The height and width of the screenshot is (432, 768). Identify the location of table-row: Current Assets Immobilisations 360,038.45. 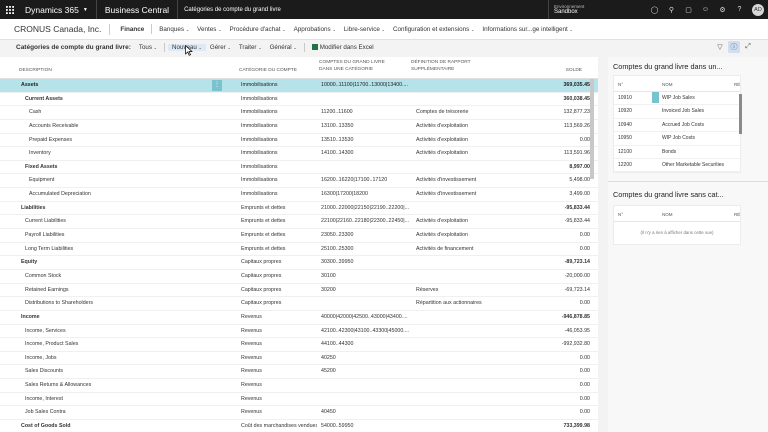
(299, 100).